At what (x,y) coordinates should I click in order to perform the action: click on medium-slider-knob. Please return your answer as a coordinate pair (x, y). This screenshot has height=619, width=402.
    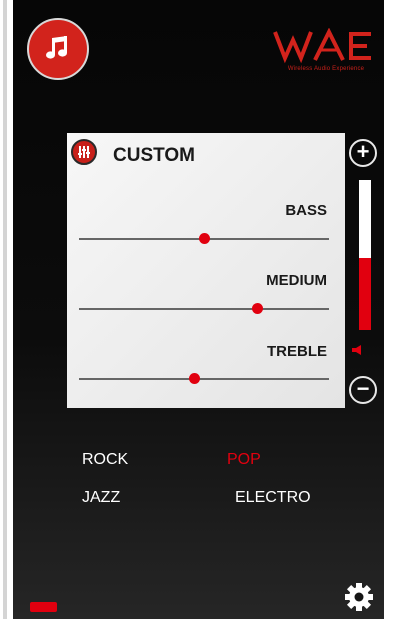
    Looking at the image, I should click on (257, 308).